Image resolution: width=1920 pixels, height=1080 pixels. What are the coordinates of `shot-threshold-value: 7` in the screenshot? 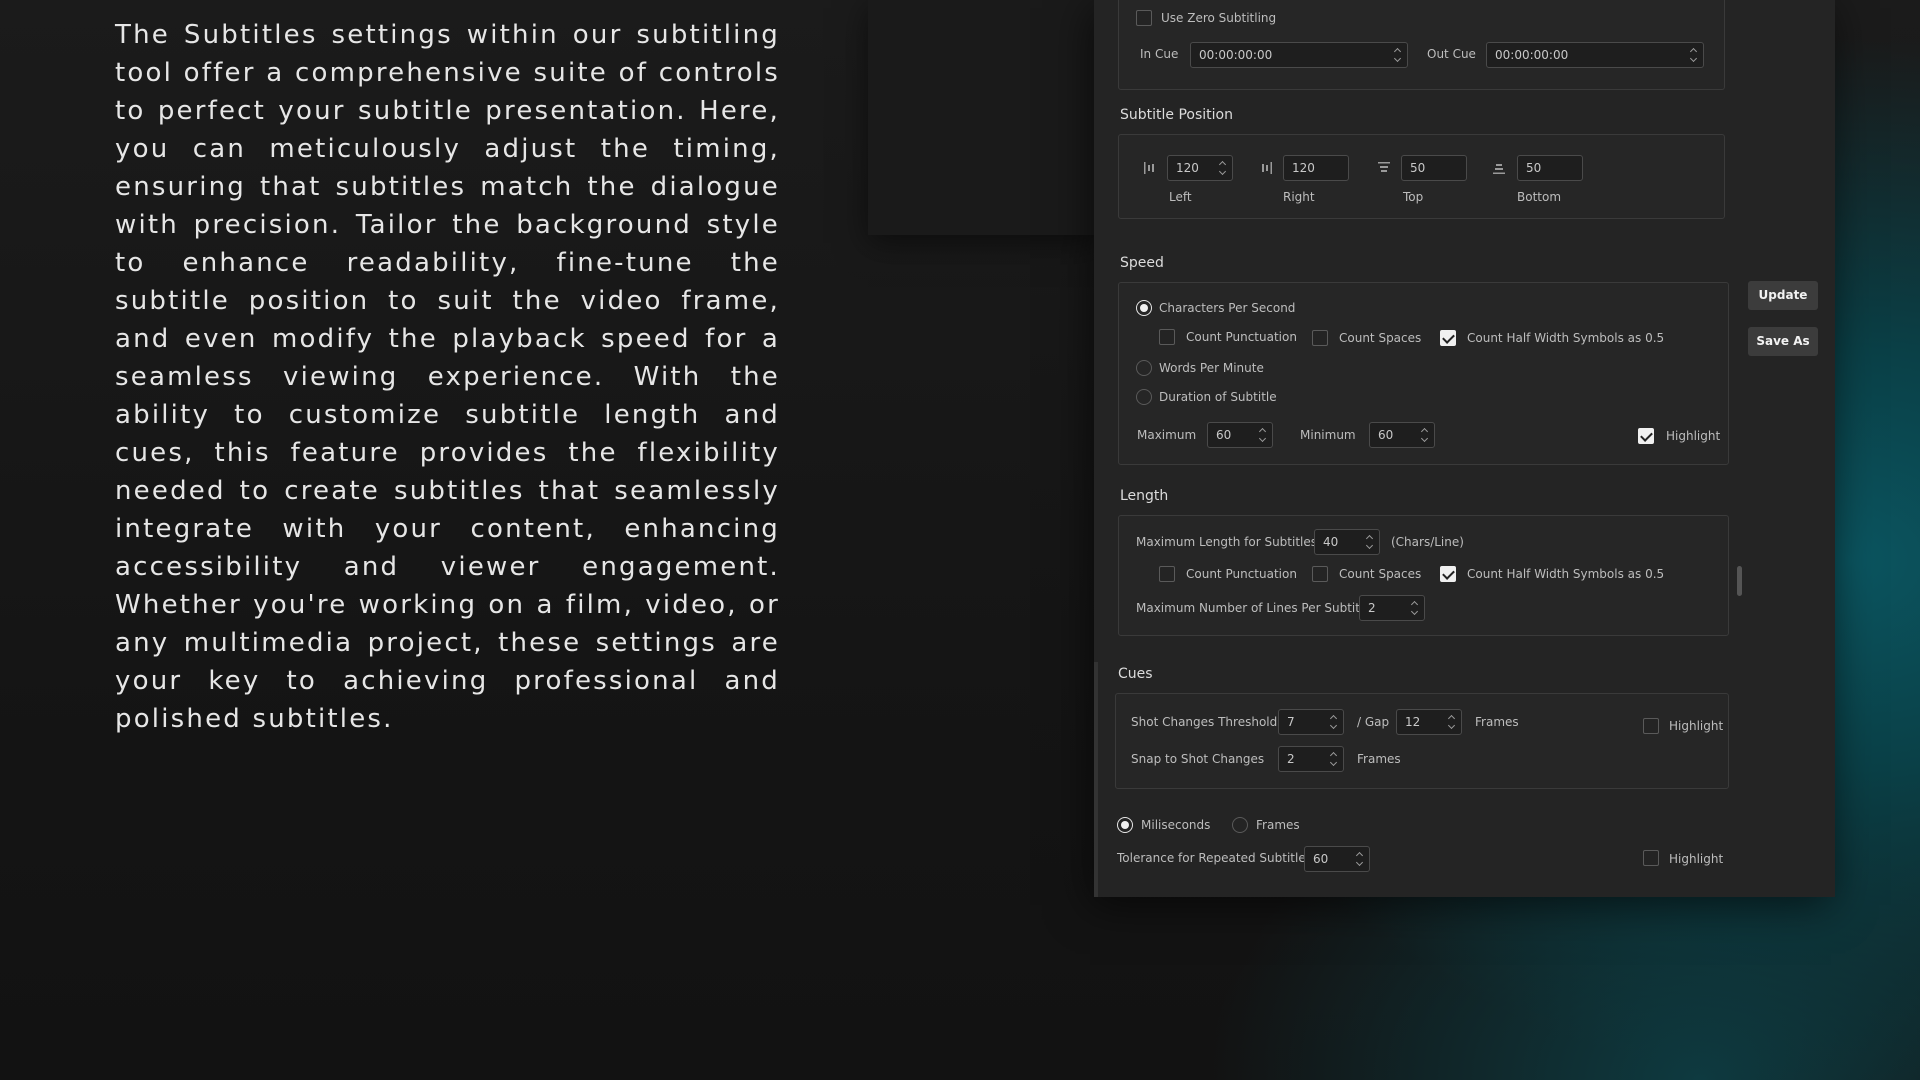 It's located at (1291, 722).